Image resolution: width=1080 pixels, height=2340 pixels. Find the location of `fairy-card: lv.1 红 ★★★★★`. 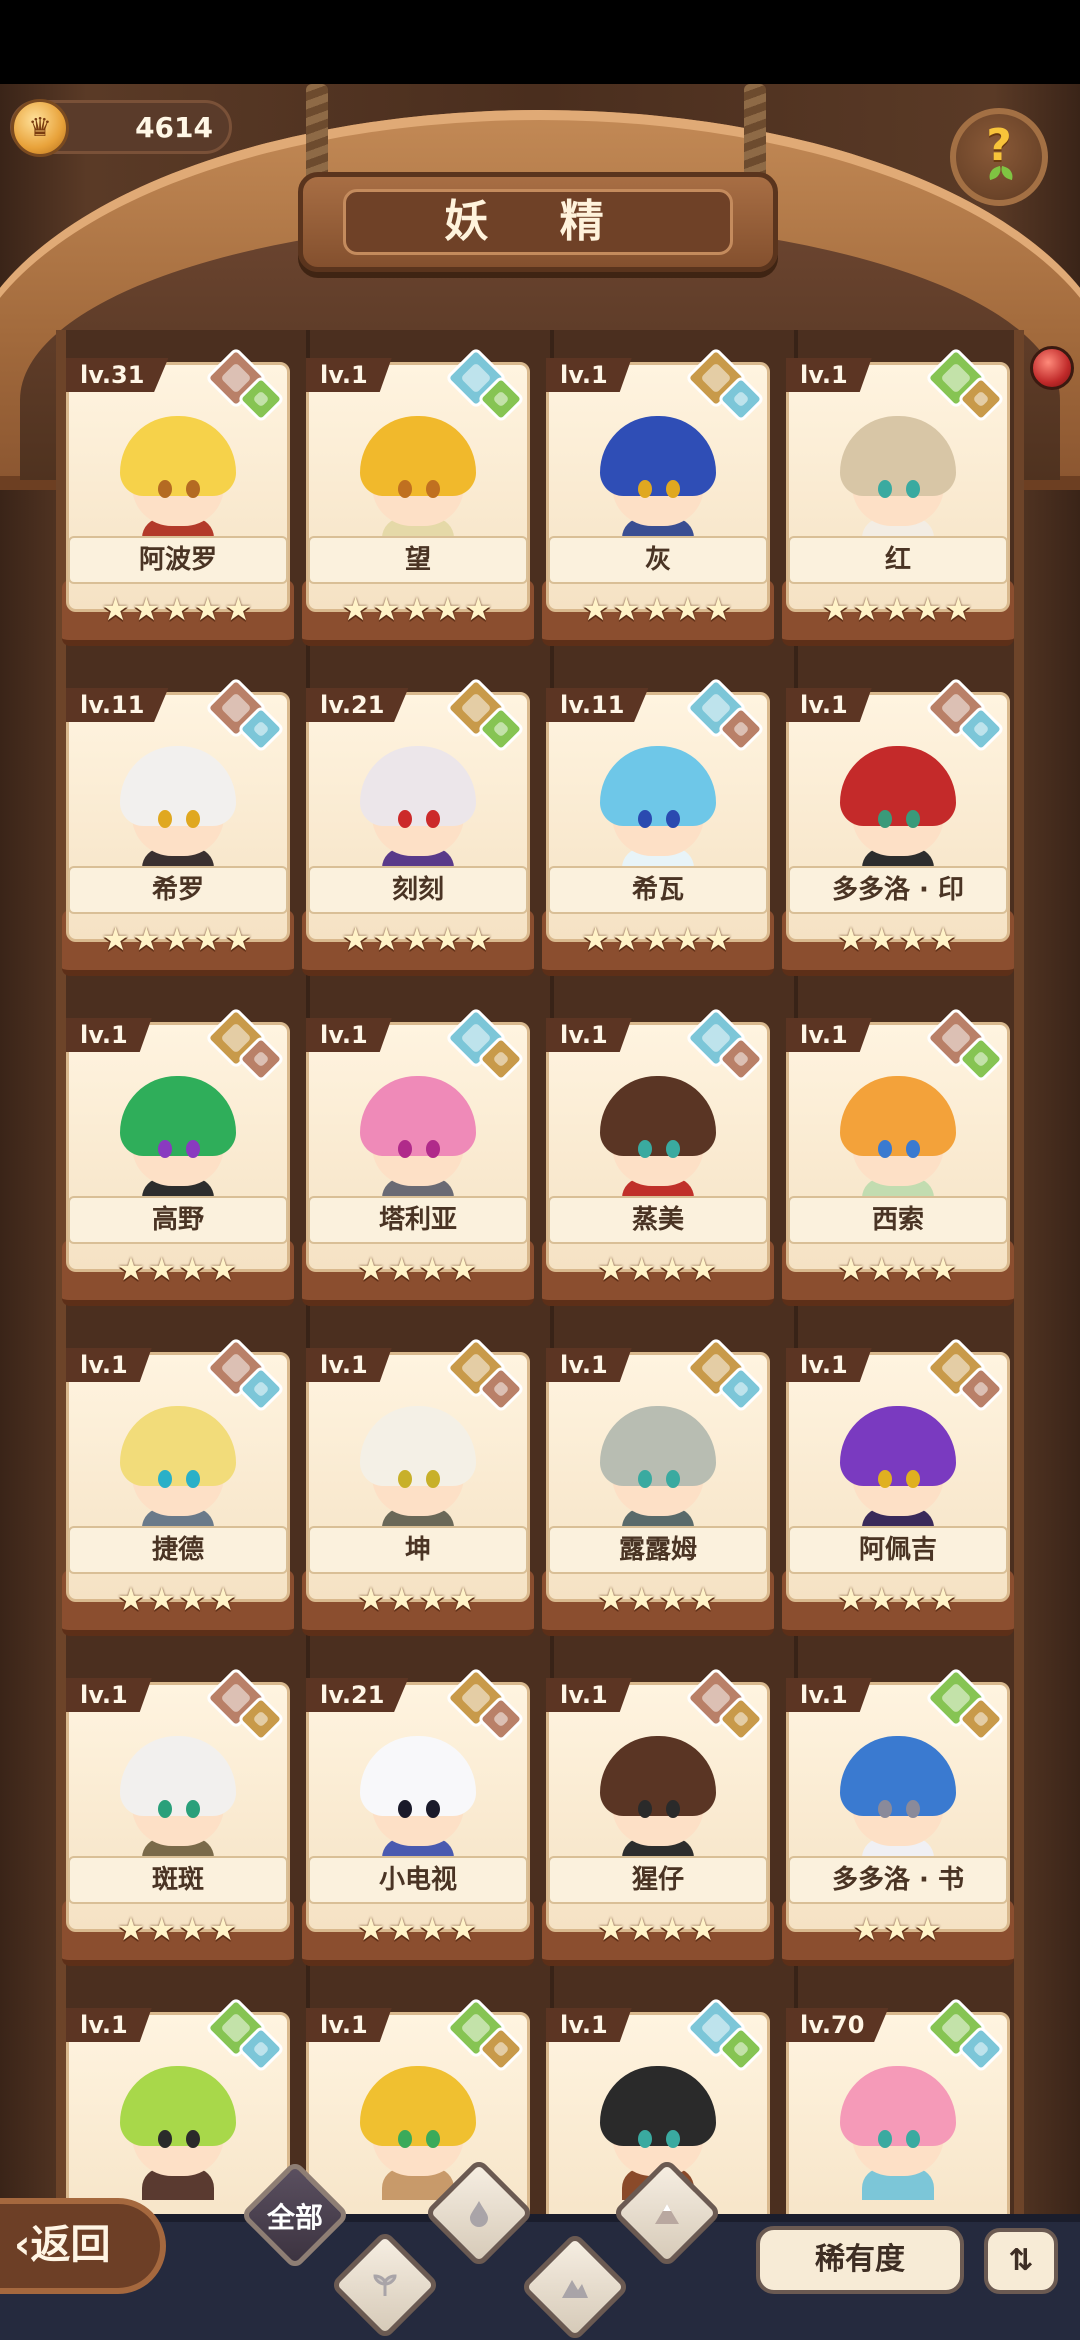

fairy-card: lv.1 红 ★★★★★ is located at coordinates (898, 498).